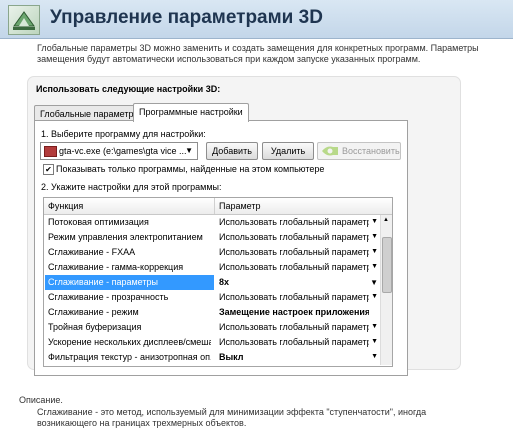 This screenshot has height=433, width=513. What do you see at coordinates (50, 151) in the screenshot?
I see `program-icon` at bounding box center [50, 151].